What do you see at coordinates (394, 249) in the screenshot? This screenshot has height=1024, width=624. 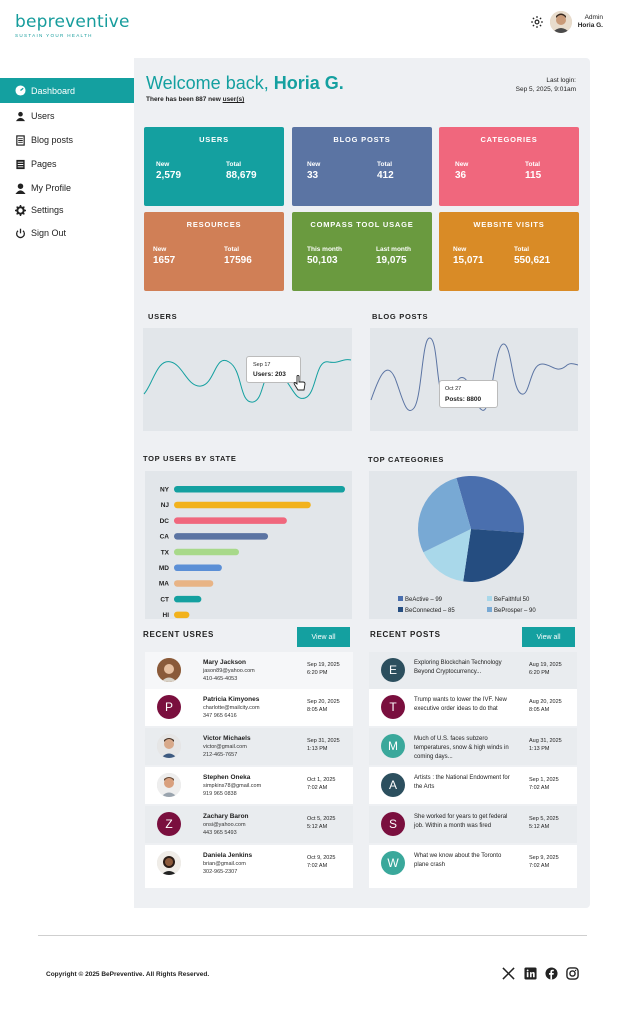 I see `stat-label: Last month` at bounding box center [394, 249].